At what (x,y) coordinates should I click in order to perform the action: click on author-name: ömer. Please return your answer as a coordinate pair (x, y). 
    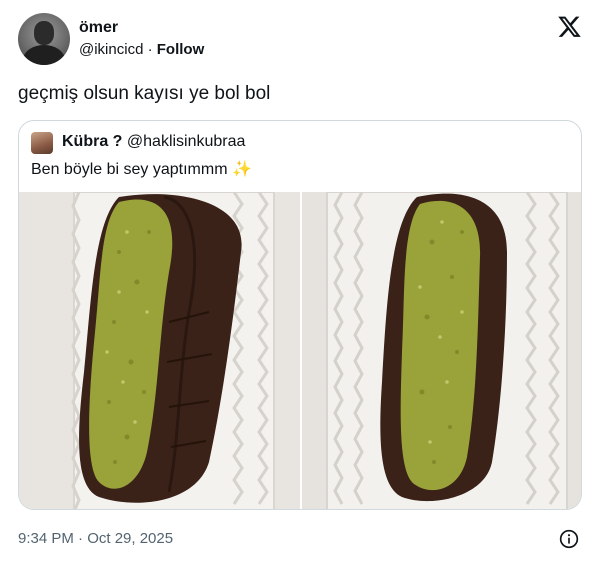
    Looking at the image, I should click on (98, 28).